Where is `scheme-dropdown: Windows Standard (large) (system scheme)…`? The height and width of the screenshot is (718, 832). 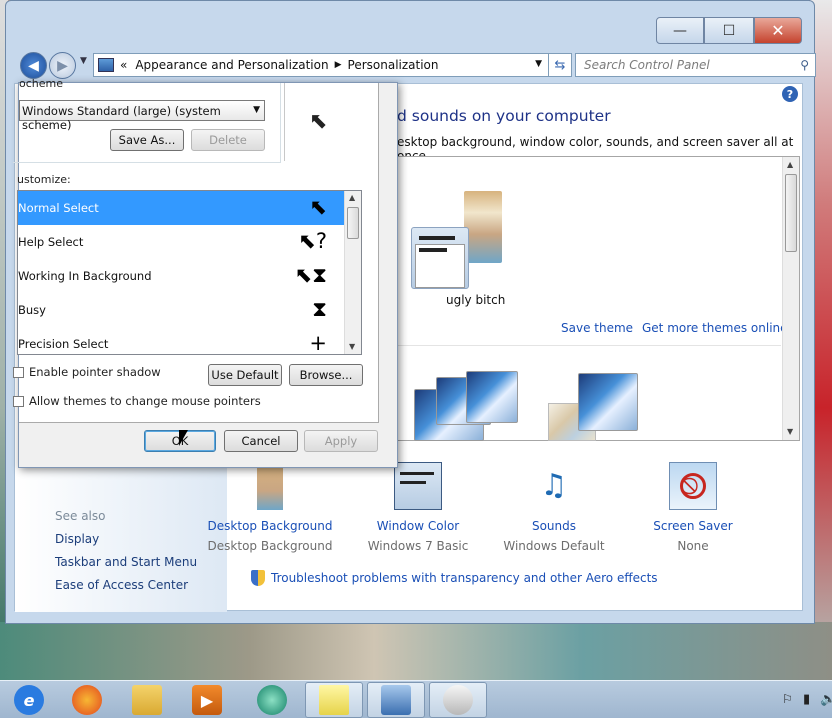
scheme-dropdown: Windows Standard (large) (system scheme)… is located at coordinates (142, 116).